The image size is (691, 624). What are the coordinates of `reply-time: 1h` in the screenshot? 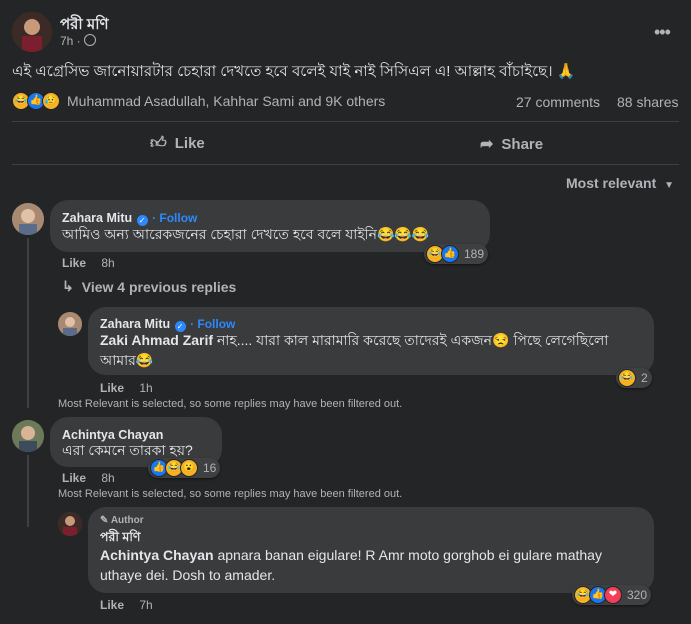 It's located at (145, 388).